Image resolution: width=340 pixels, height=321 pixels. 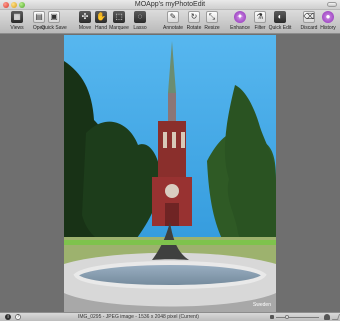 I want to click on resize-icon: ⤡, so click(x=212, y=17).